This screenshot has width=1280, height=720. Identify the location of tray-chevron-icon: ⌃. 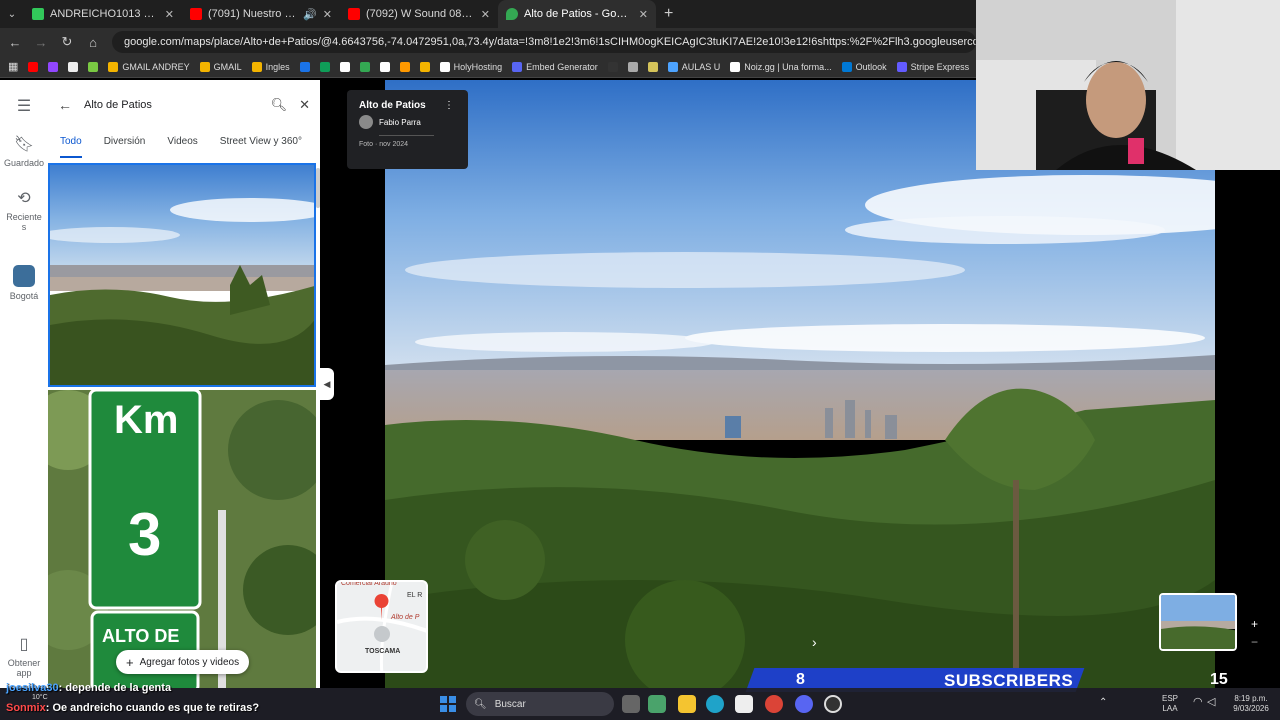
(1103, 703).